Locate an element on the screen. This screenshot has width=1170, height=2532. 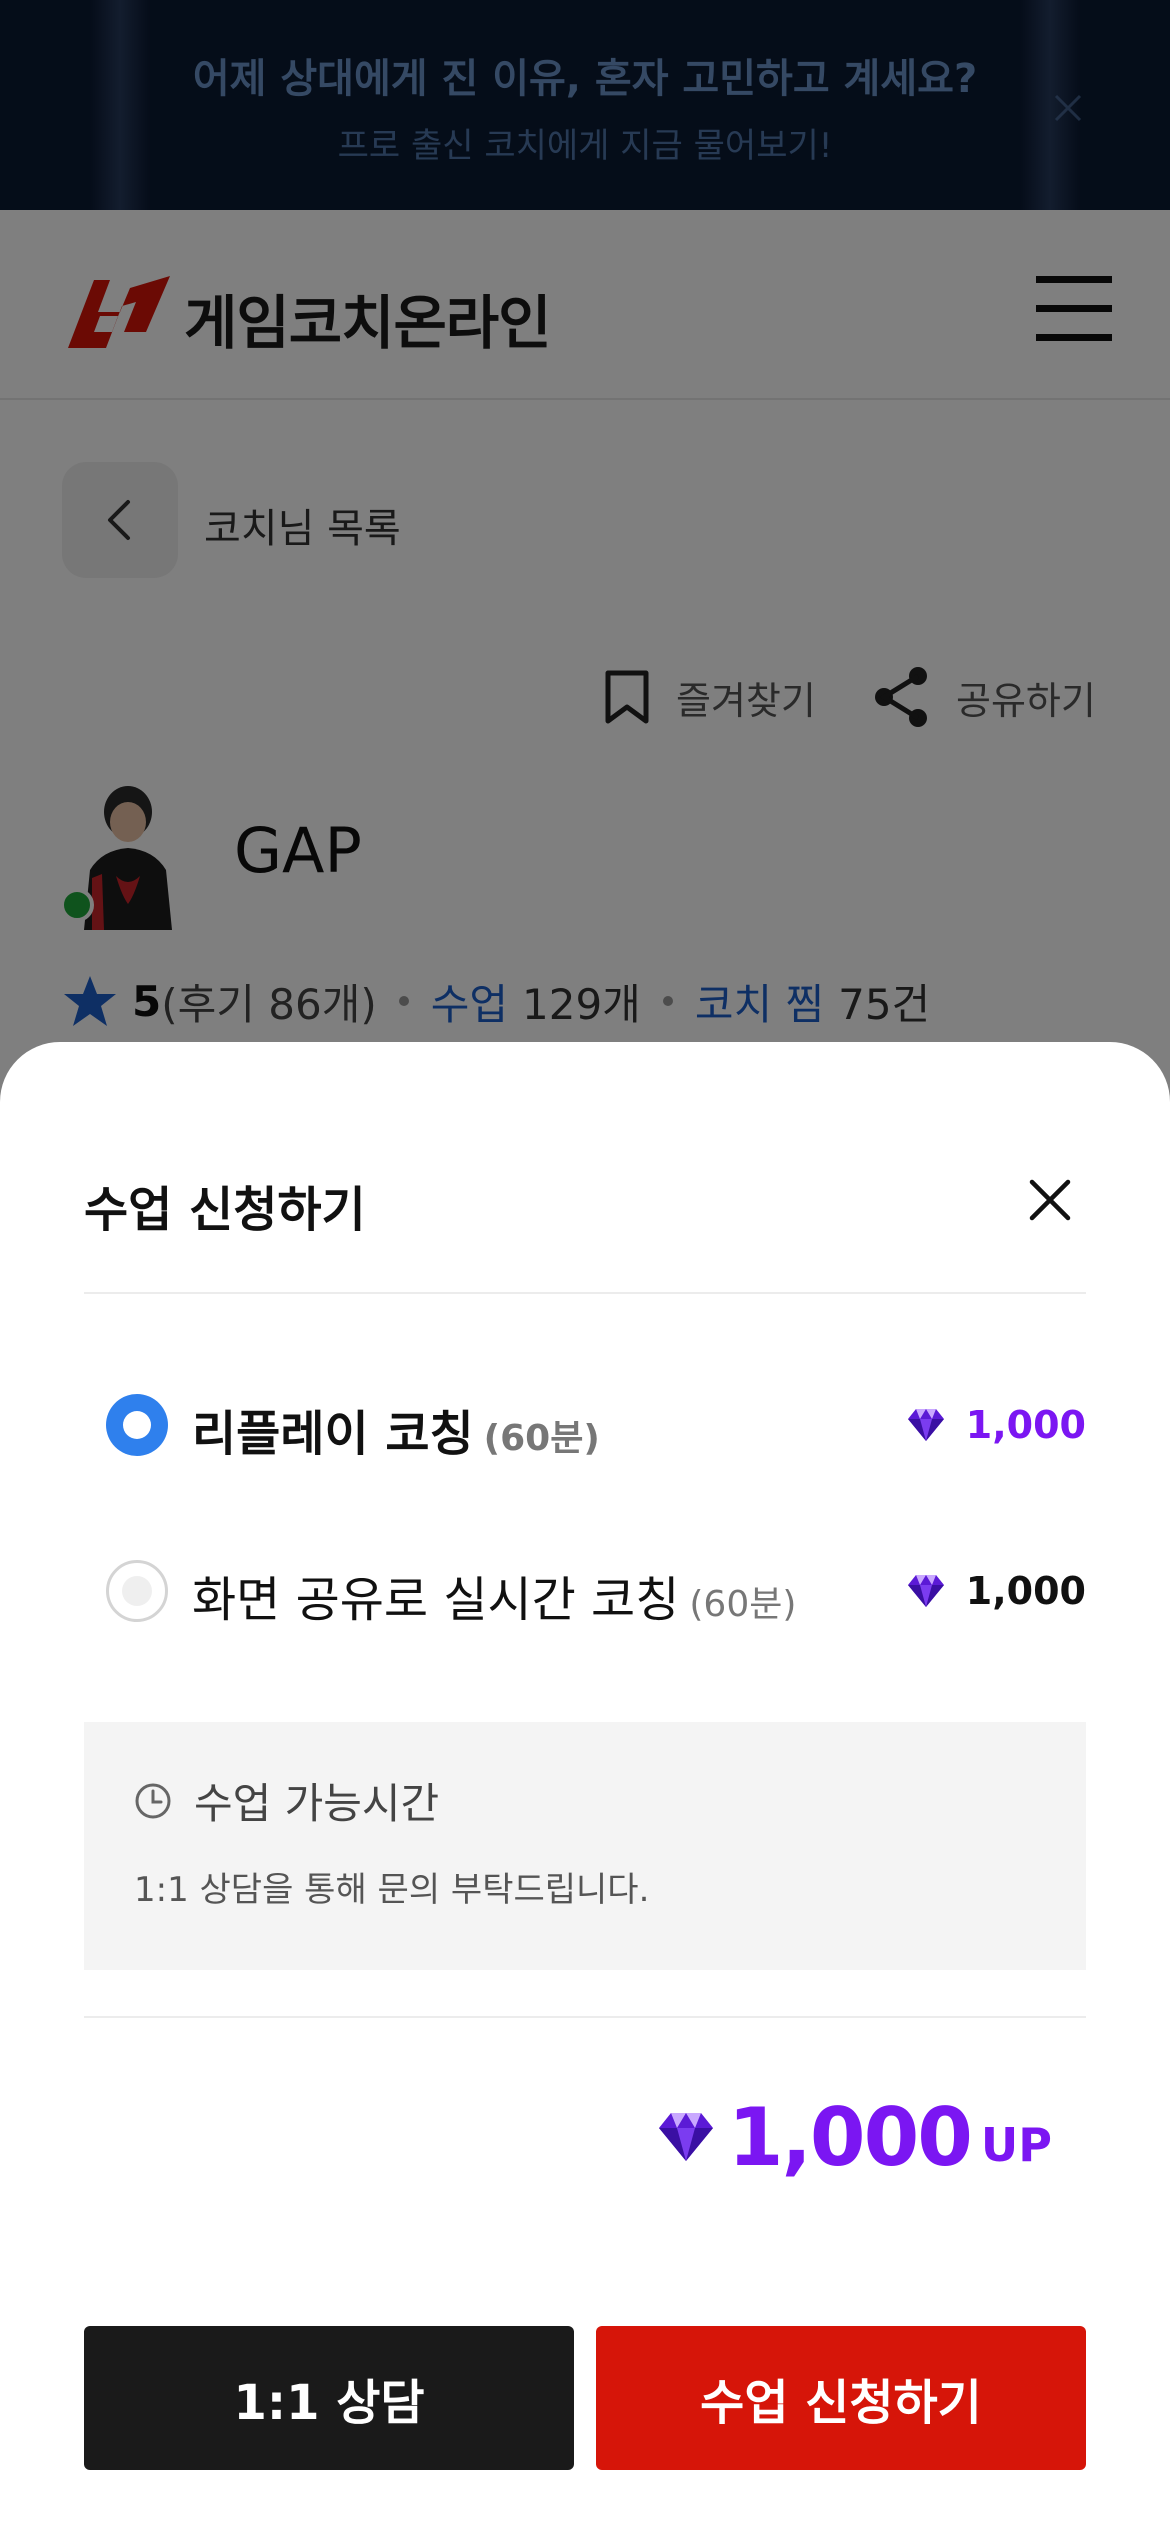
option-replay-coaching: 리플레이 코칭 (60분) 1,000 is located at coordinates (585, 1424).